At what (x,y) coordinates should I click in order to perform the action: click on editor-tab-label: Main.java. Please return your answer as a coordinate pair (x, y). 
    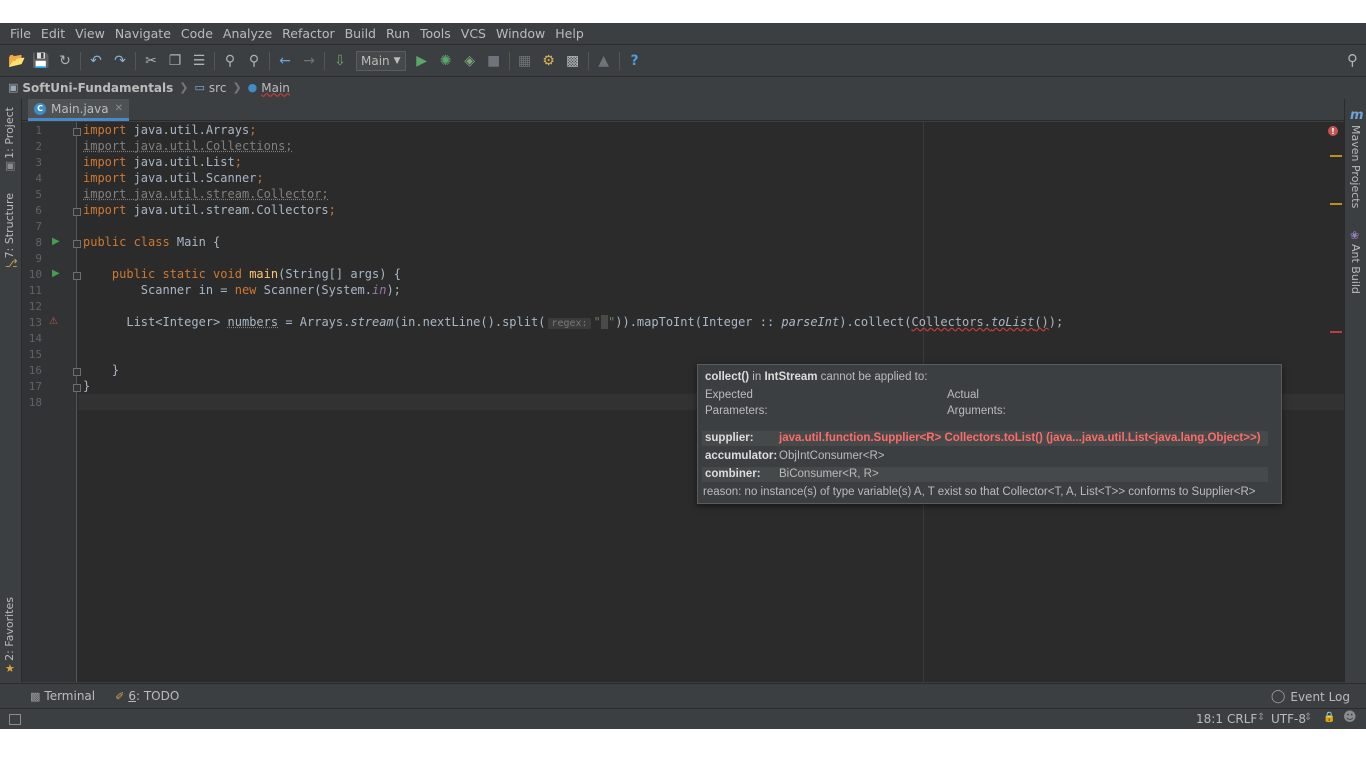
    Looking at the image, I should click on (80, 108).